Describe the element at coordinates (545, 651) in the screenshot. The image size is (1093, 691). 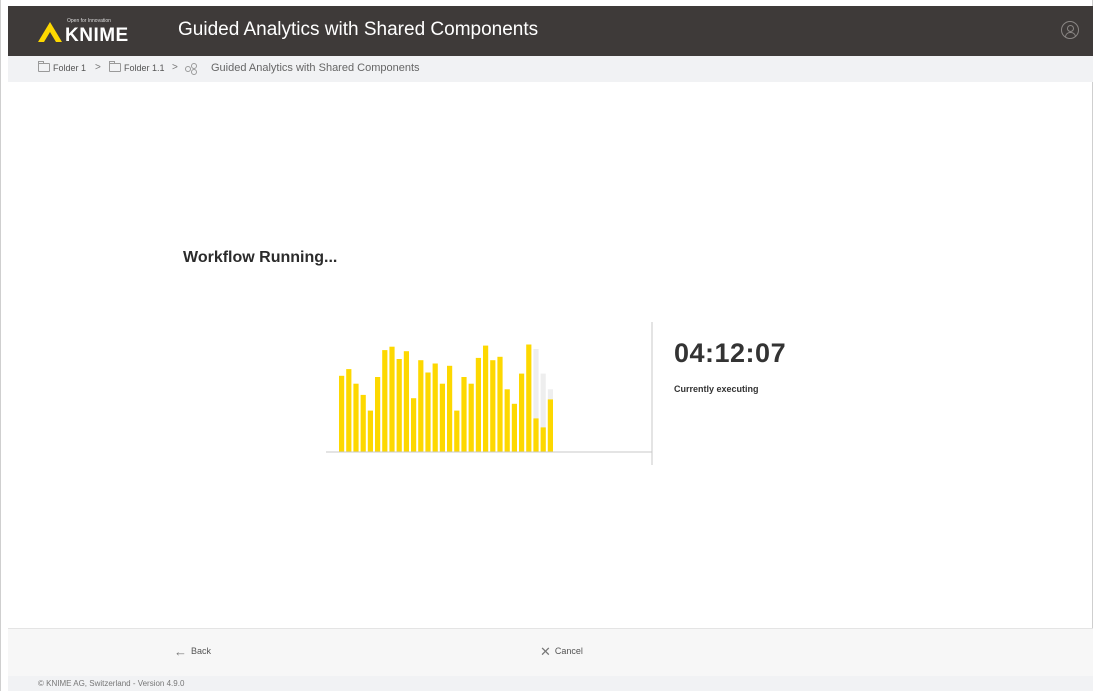
I see `close-icon: ✕` at that location.